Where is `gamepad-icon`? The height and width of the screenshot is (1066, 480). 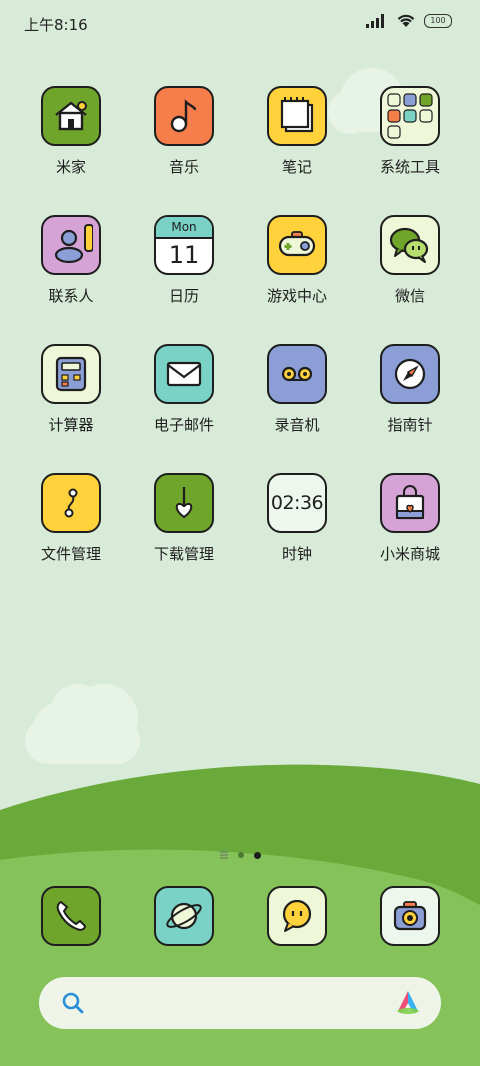 gamepad-icon is located at coordinates (297, 245).